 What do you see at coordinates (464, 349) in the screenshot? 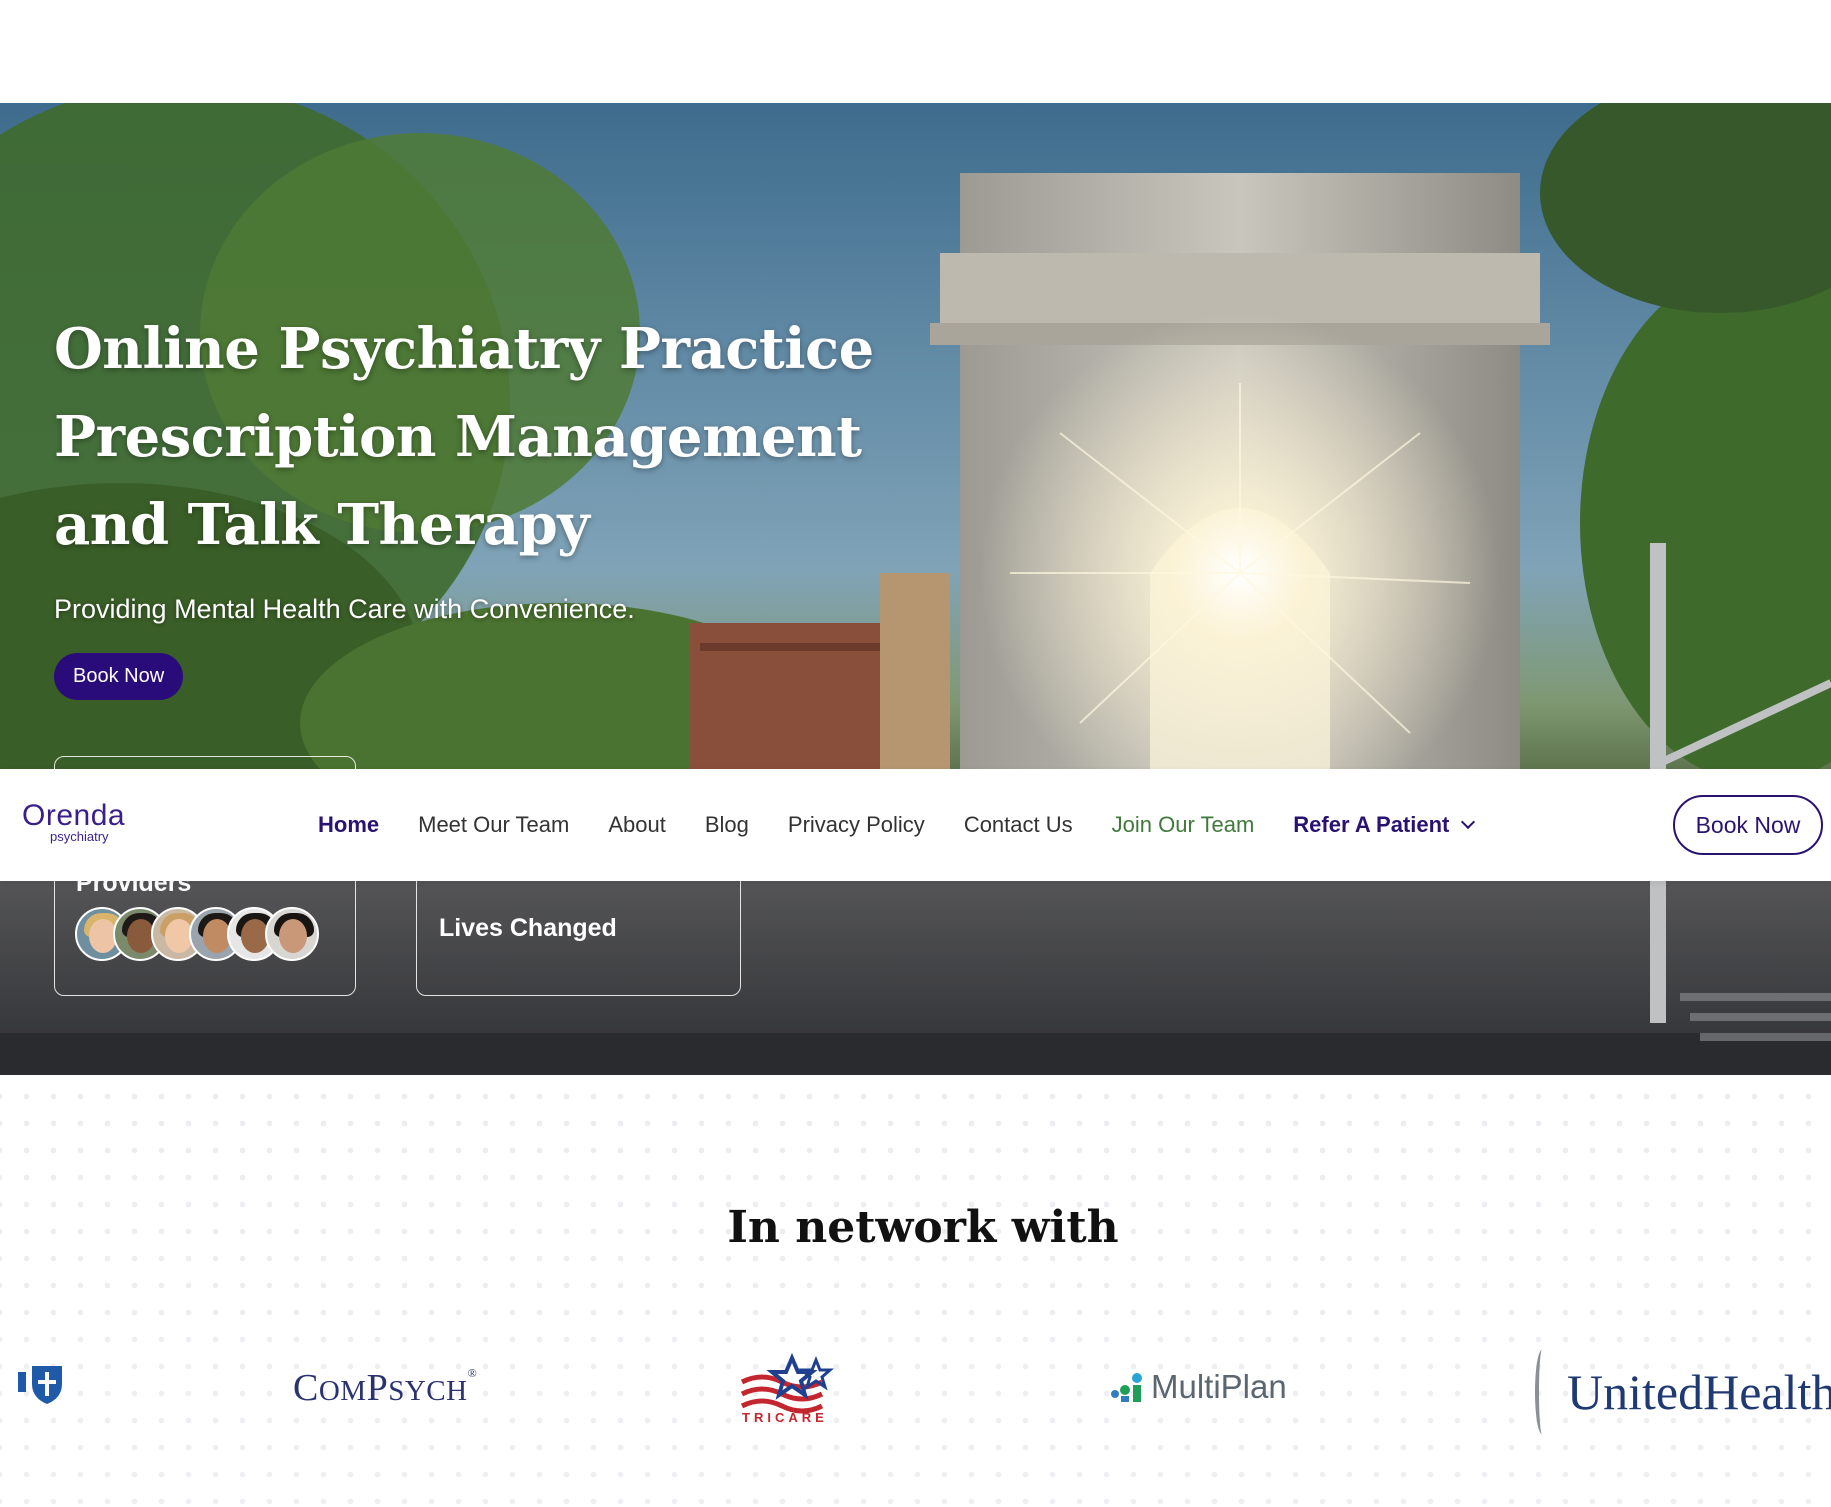
I see `hero-title-line-1: Online Psychiatry Practice` at bounding box center [464, 349].